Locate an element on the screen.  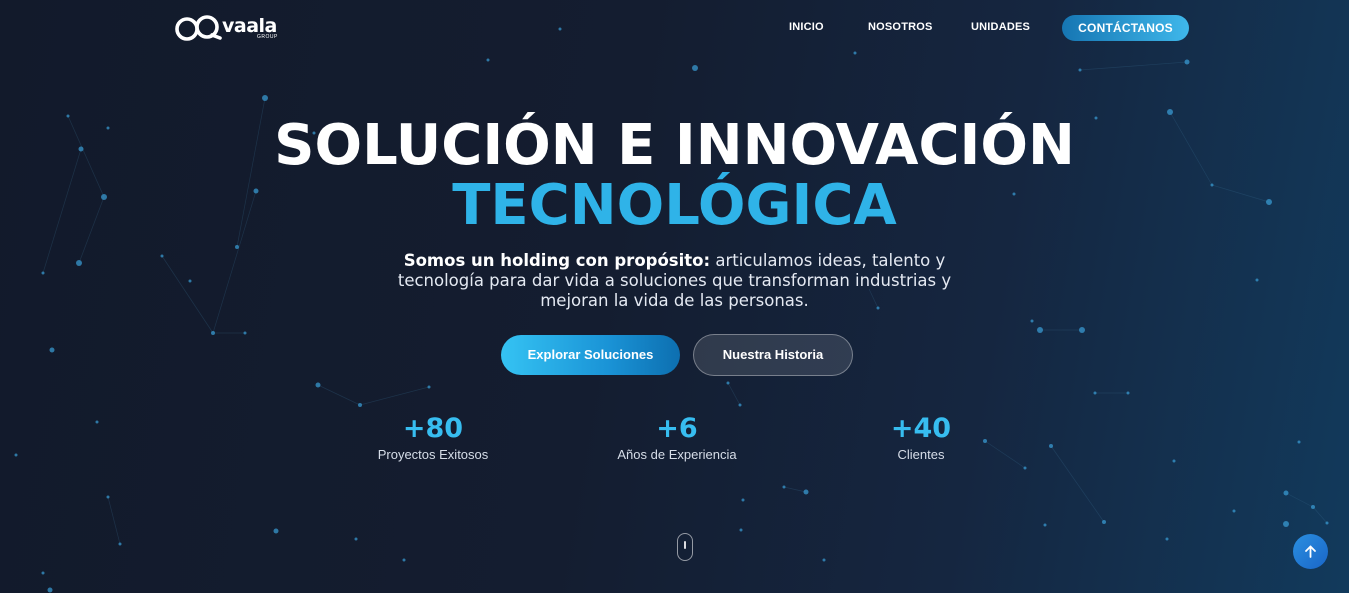
stat-value: +6 is located at coordinates (677, 428).